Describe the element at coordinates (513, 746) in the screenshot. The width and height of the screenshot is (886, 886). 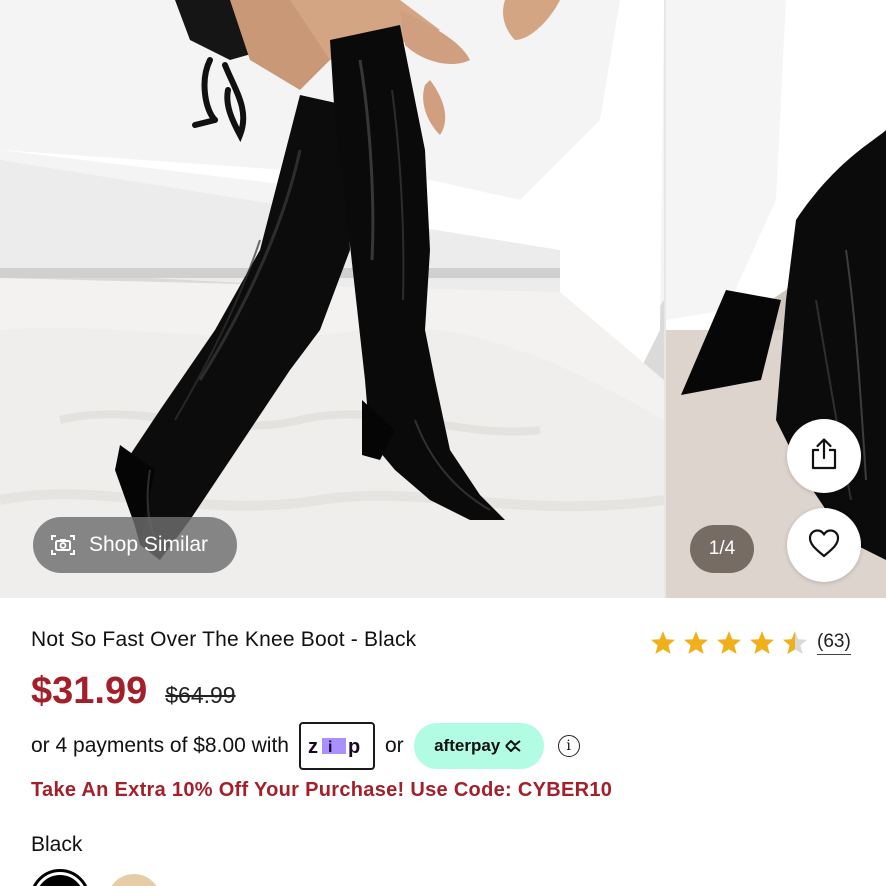
I see `afterpay-arrows-icon` at that location.